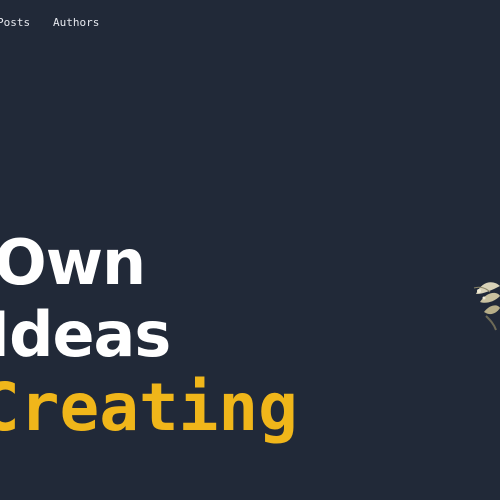  What do you see at coordinates (149, 407) in the screenshot?
I see `hero-line-3-accent: Creating` at bounding box center [149, 407].